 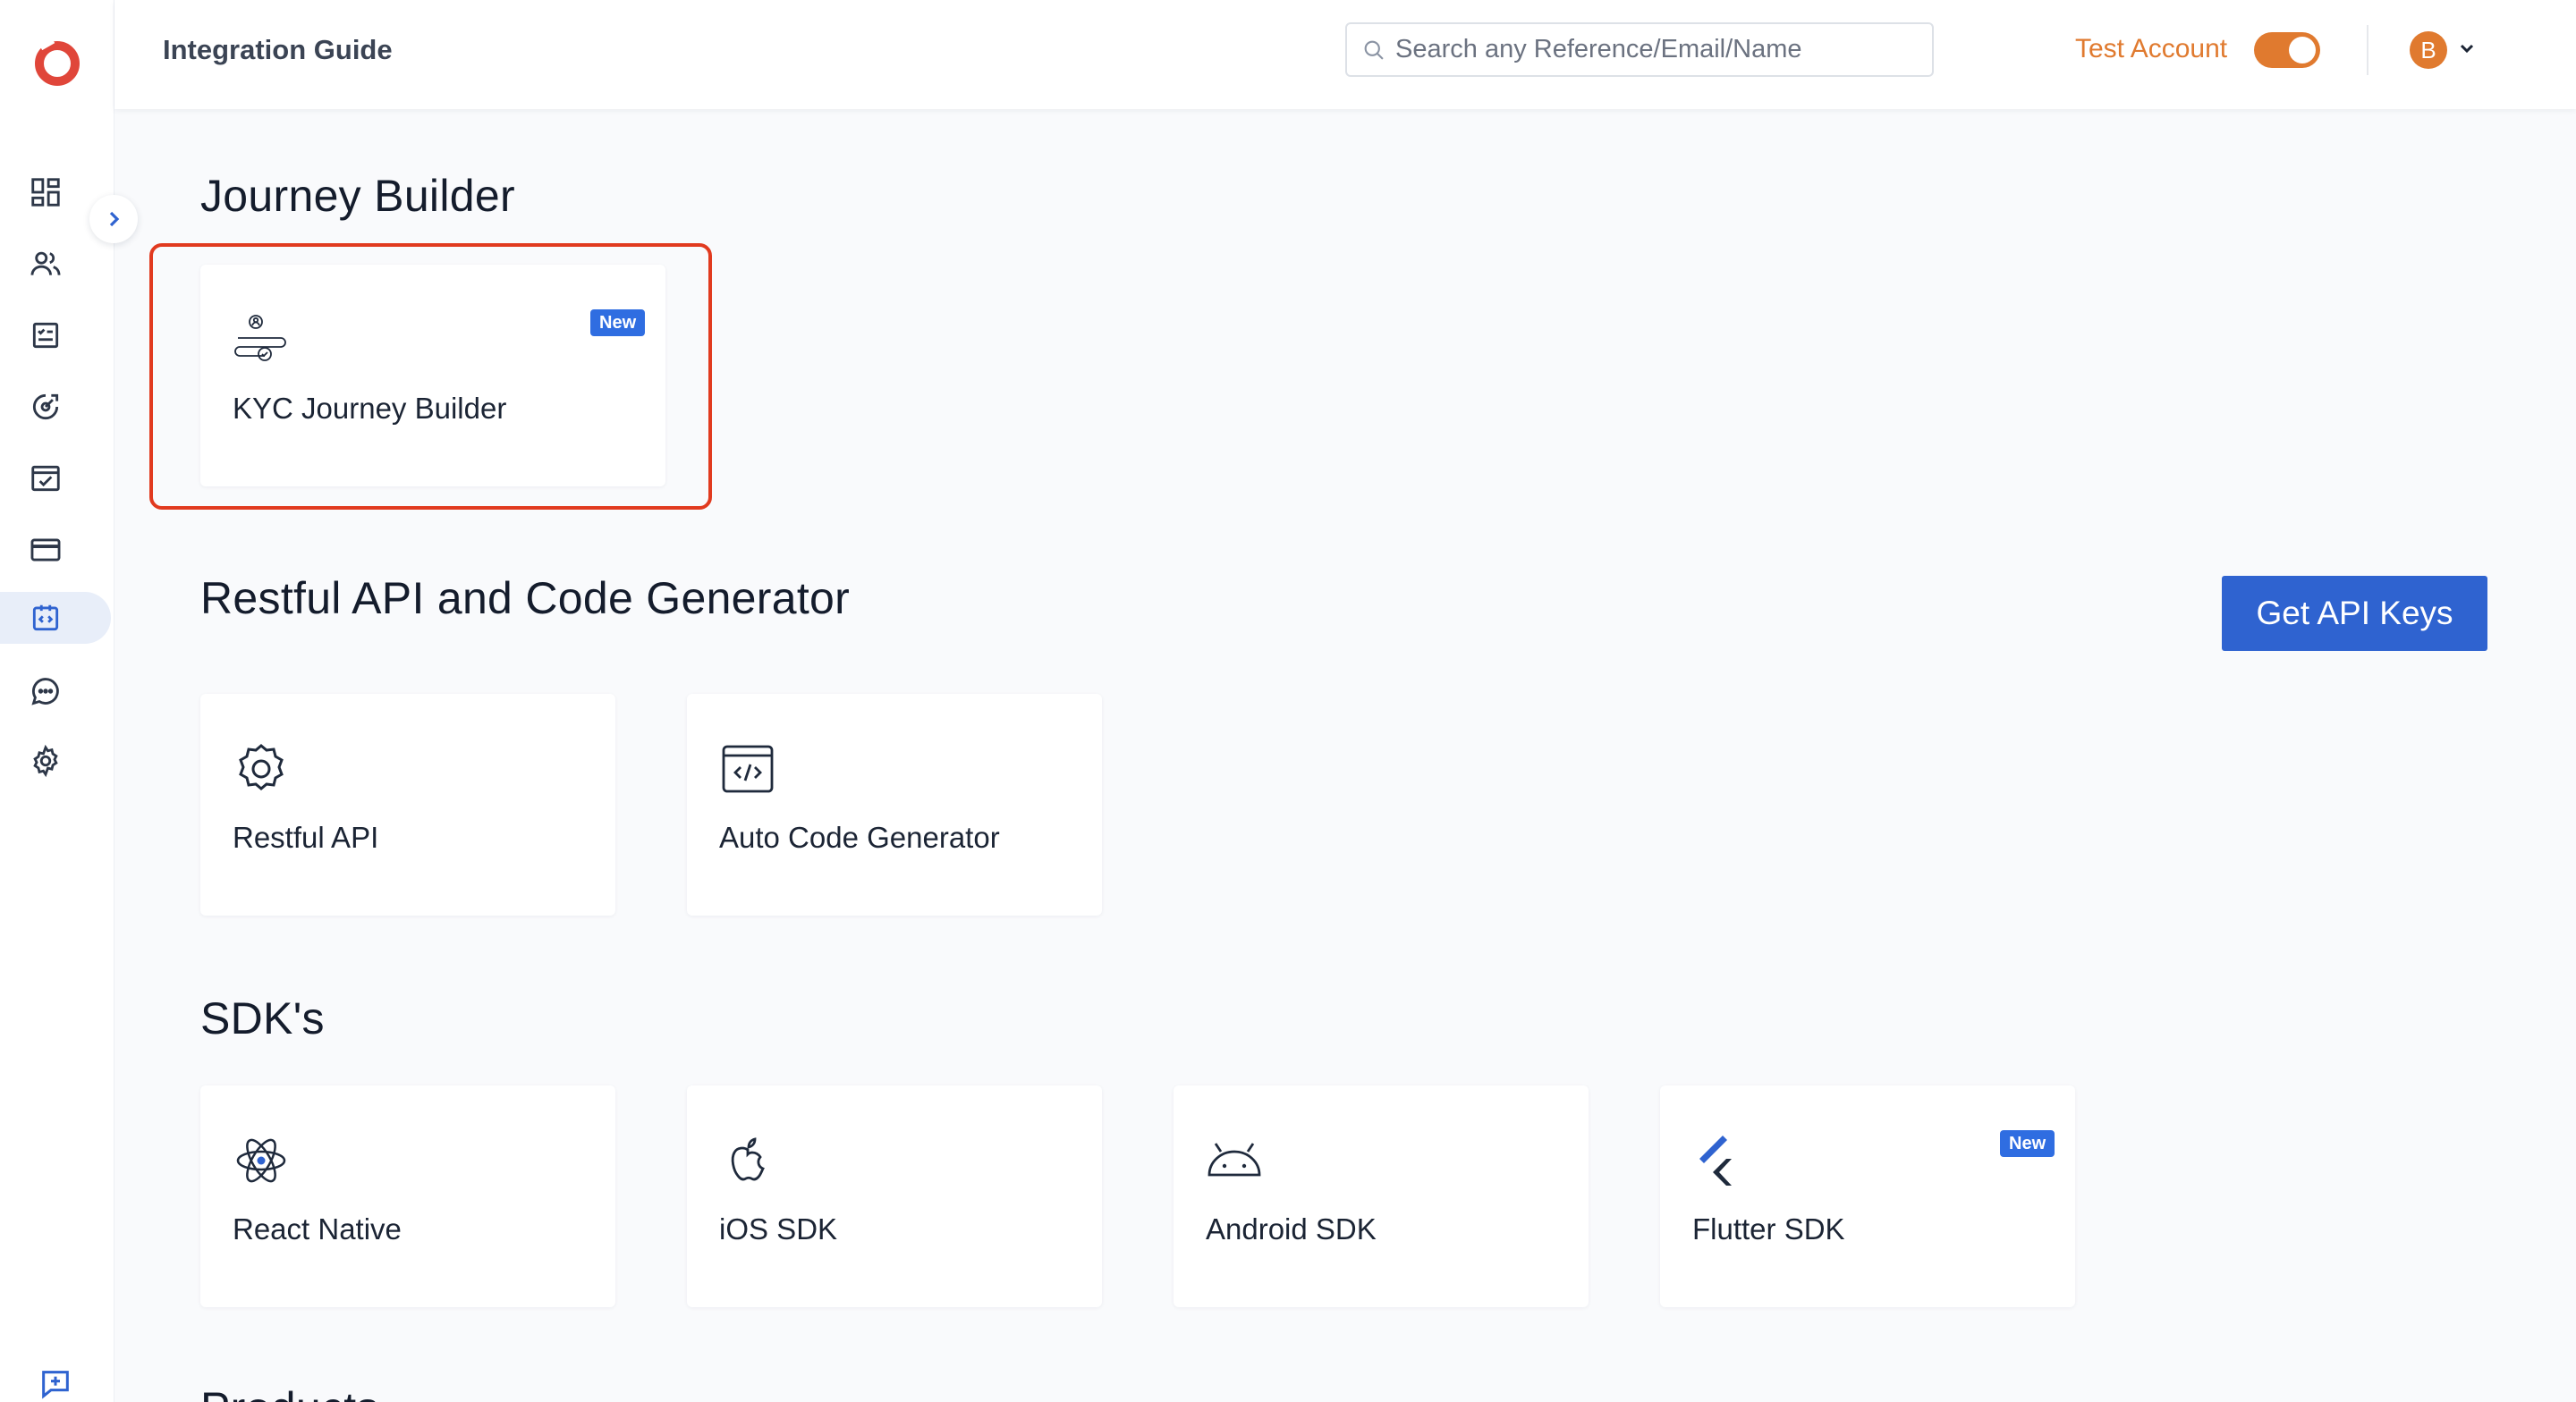 I want to click on card-kyc-journey-builder: KYC Journey Builder New, so click(x=432, y=375).